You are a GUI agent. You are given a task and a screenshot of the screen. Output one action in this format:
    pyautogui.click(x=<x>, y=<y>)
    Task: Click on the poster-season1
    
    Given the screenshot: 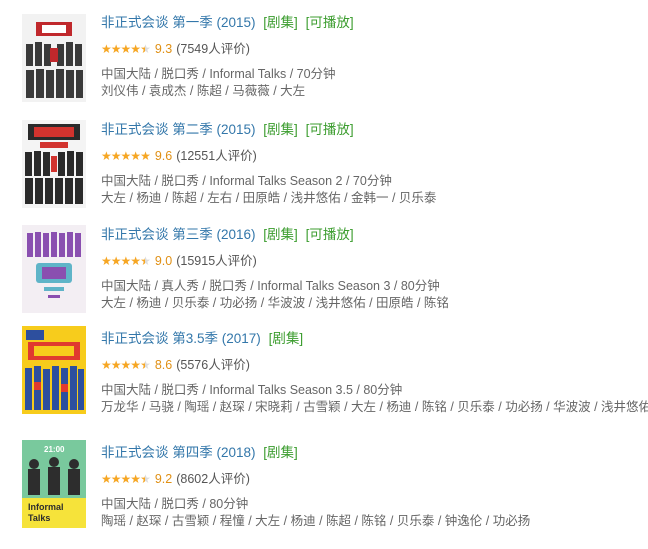 What is the action you would take?
    pyautogui.click(x=54, y=58)
    